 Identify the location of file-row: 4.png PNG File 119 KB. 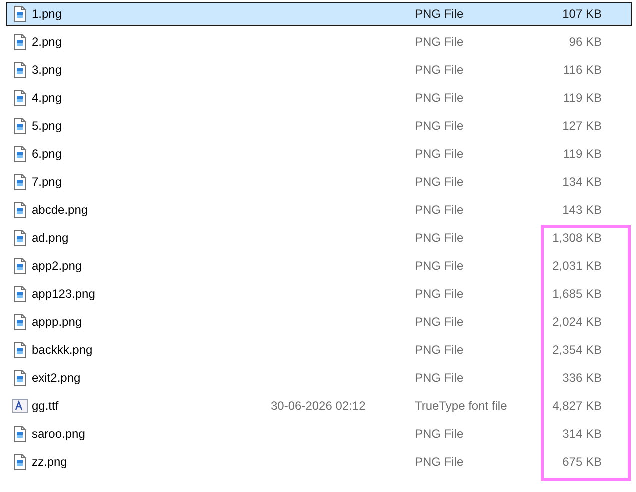
(319, 98).